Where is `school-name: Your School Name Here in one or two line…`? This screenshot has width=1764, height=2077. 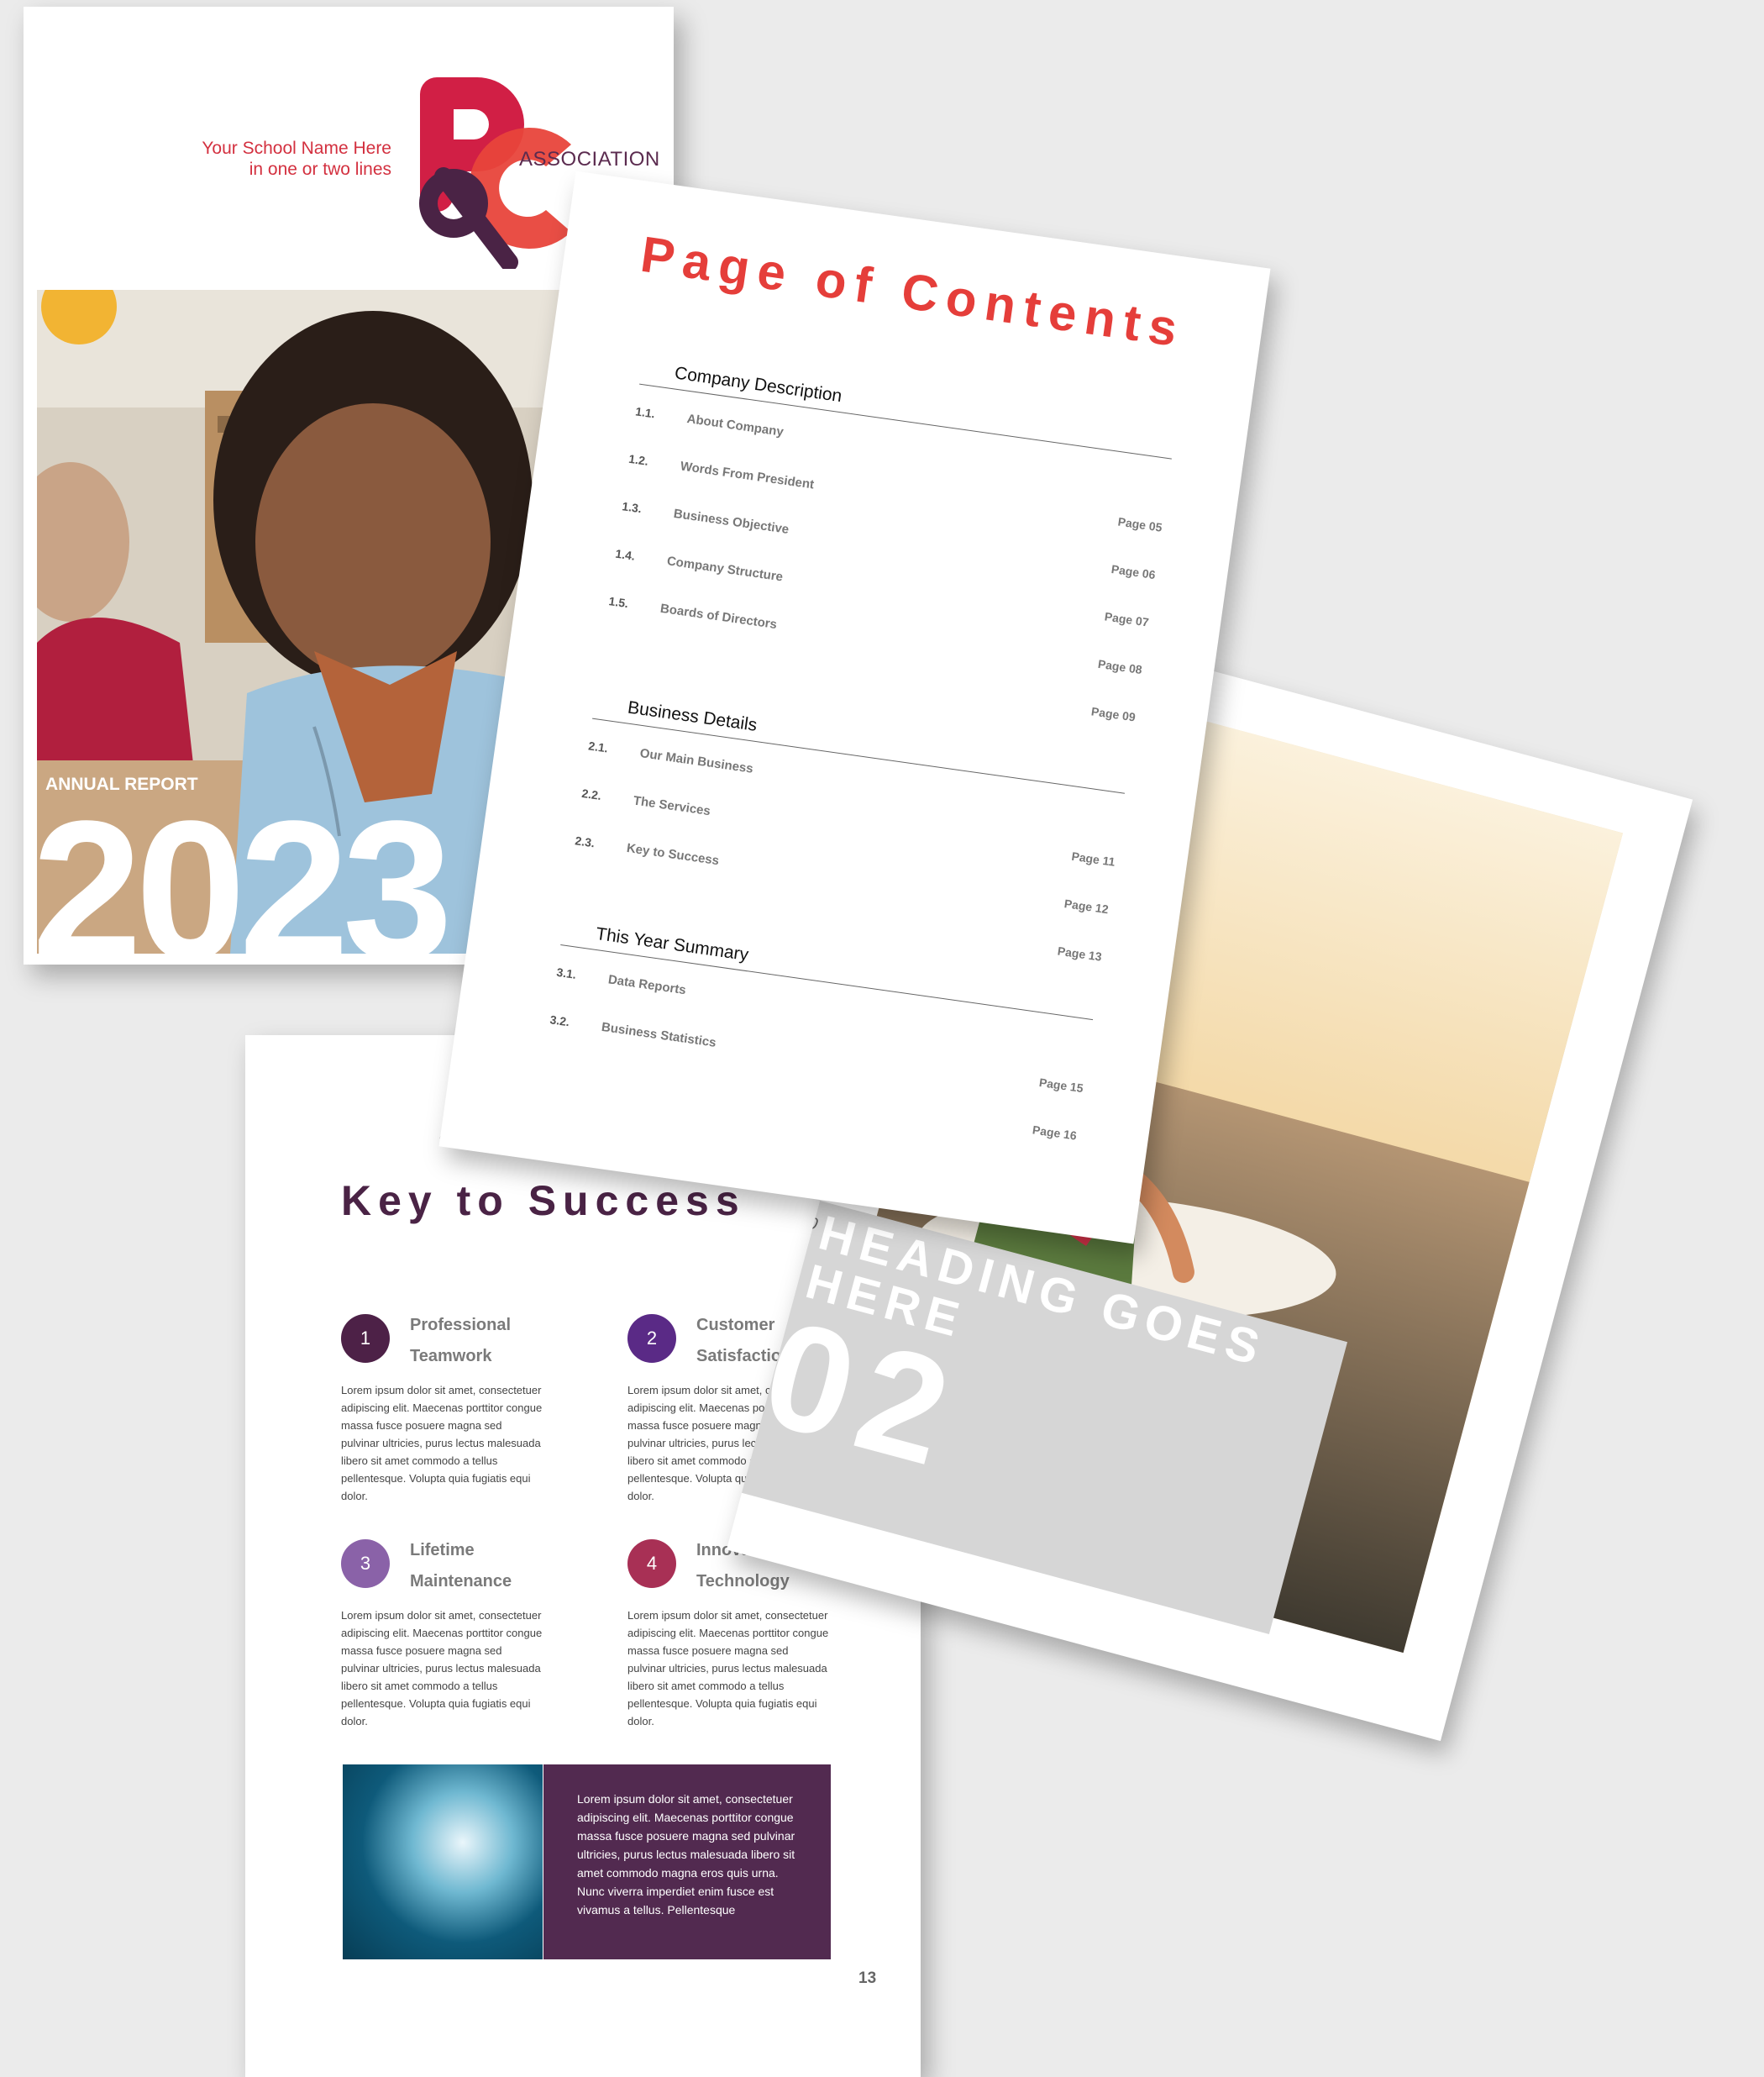 school-name: Your School Name Here in one or two line… is located at coordinates (296, 159).